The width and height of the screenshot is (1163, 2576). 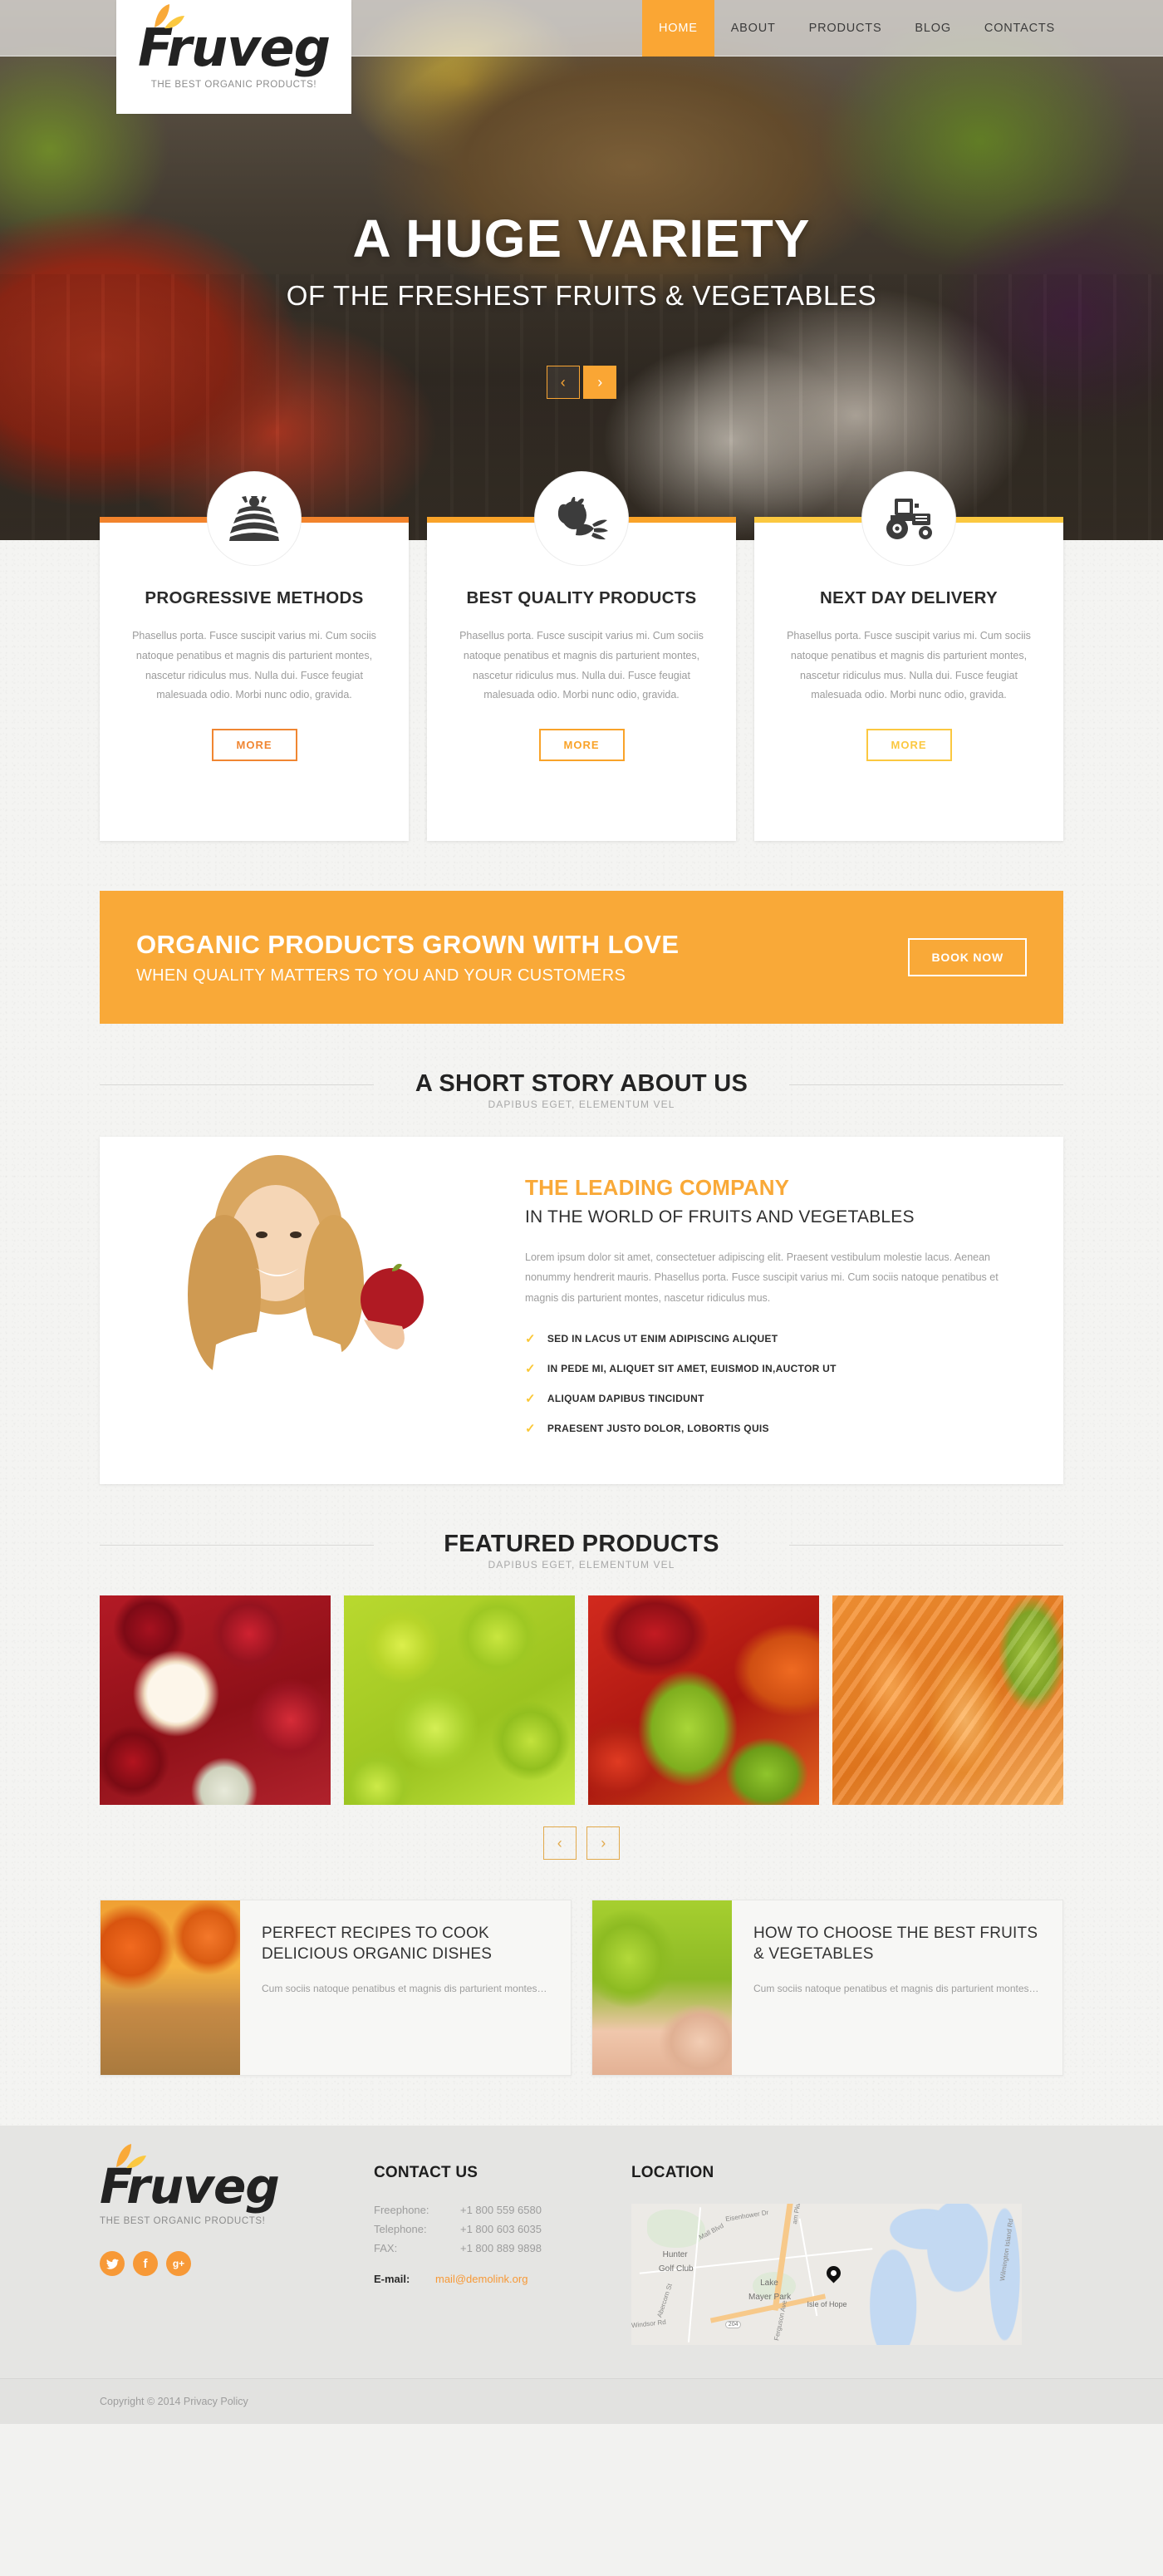 What do you see at coordinates (254, 518) in the screenshot?
I see `field-rows-icon` at bounding box center [254, 518].